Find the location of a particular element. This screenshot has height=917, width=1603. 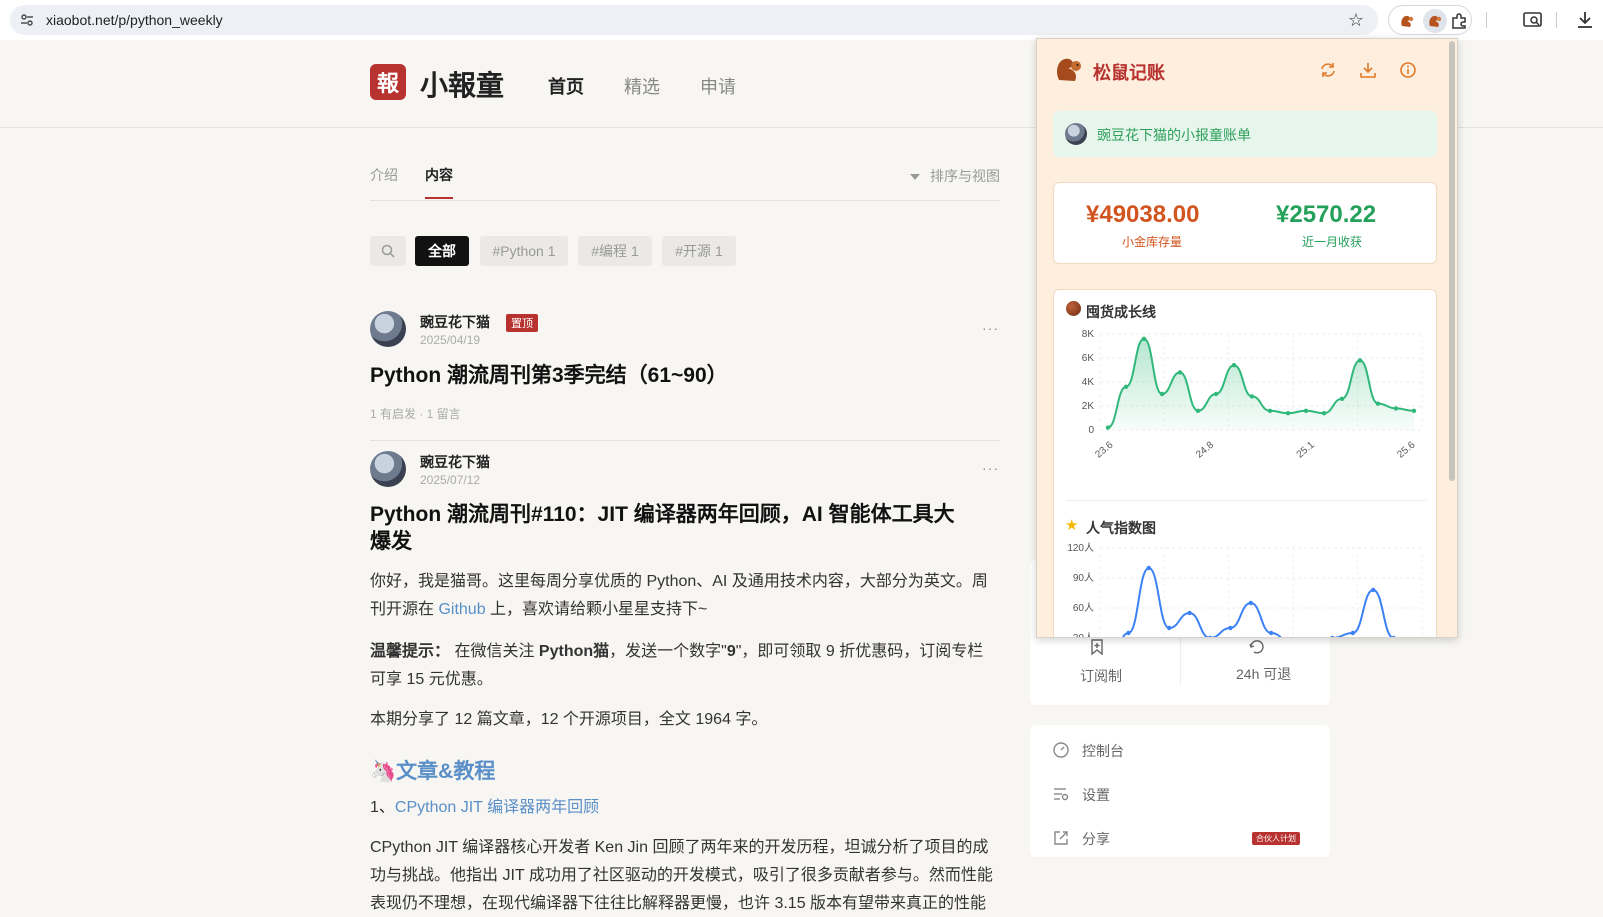

site-logo-text: 小報童 is located at coordinates (462, 84).